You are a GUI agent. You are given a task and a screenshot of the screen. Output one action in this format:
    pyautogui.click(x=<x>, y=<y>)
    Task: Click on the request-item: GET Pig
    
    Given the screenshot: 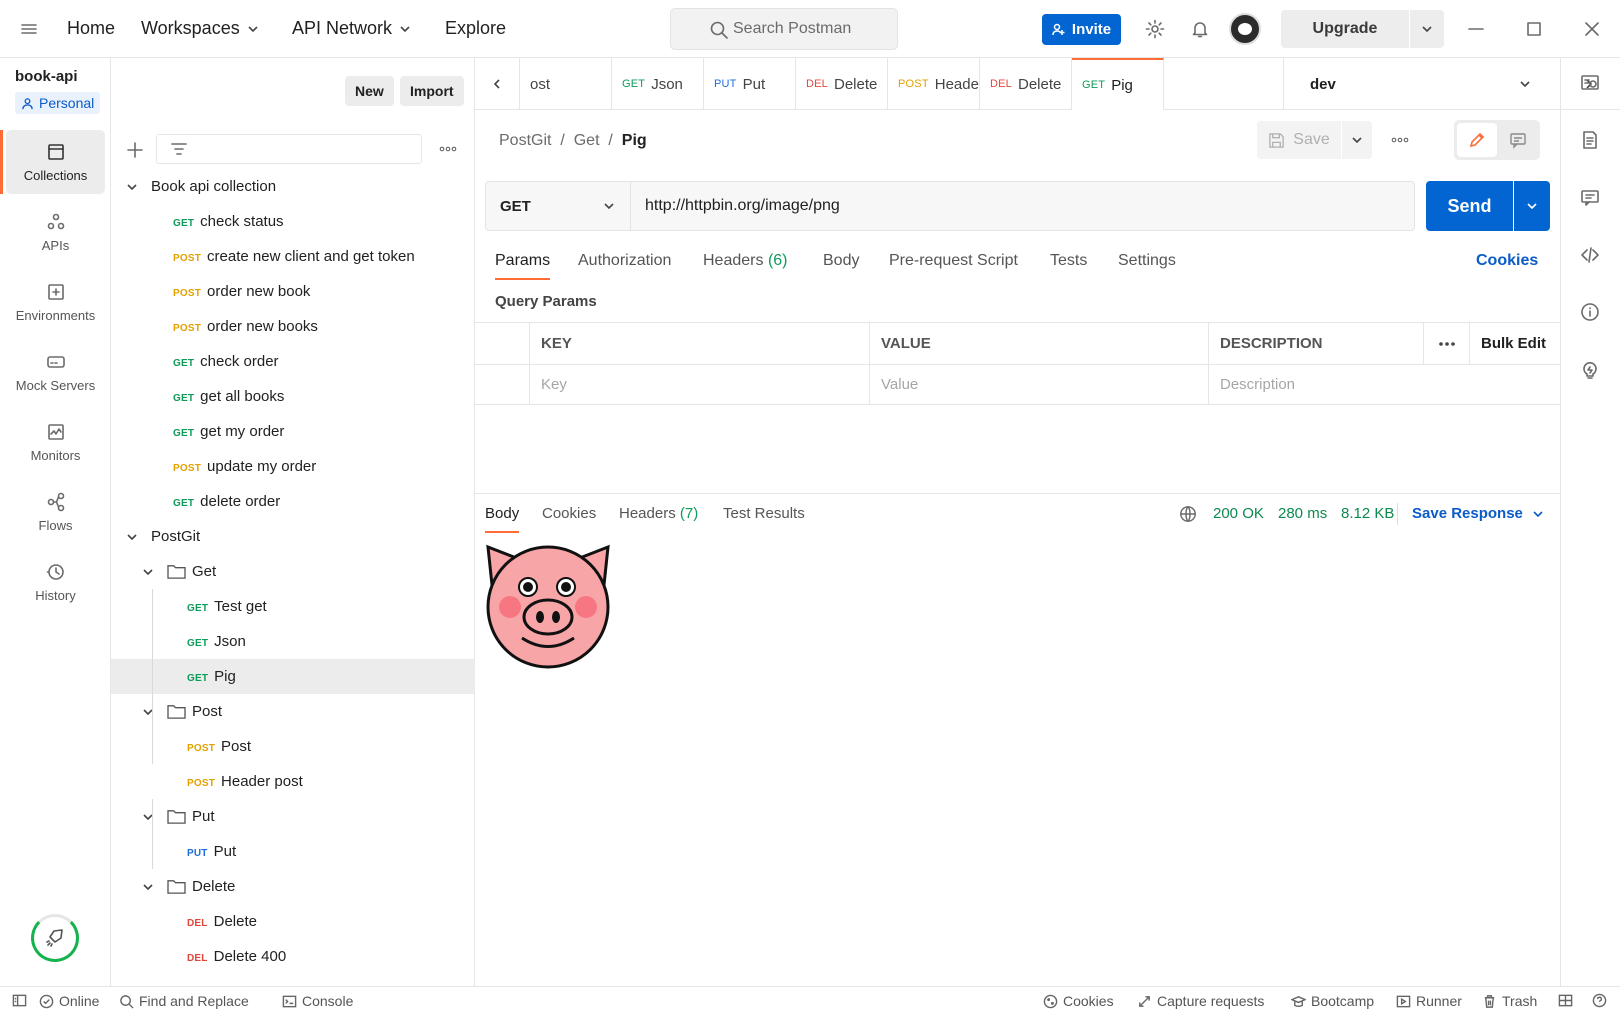 What is the action you would take?
    pyautogui.click(x=293, y=676)
    